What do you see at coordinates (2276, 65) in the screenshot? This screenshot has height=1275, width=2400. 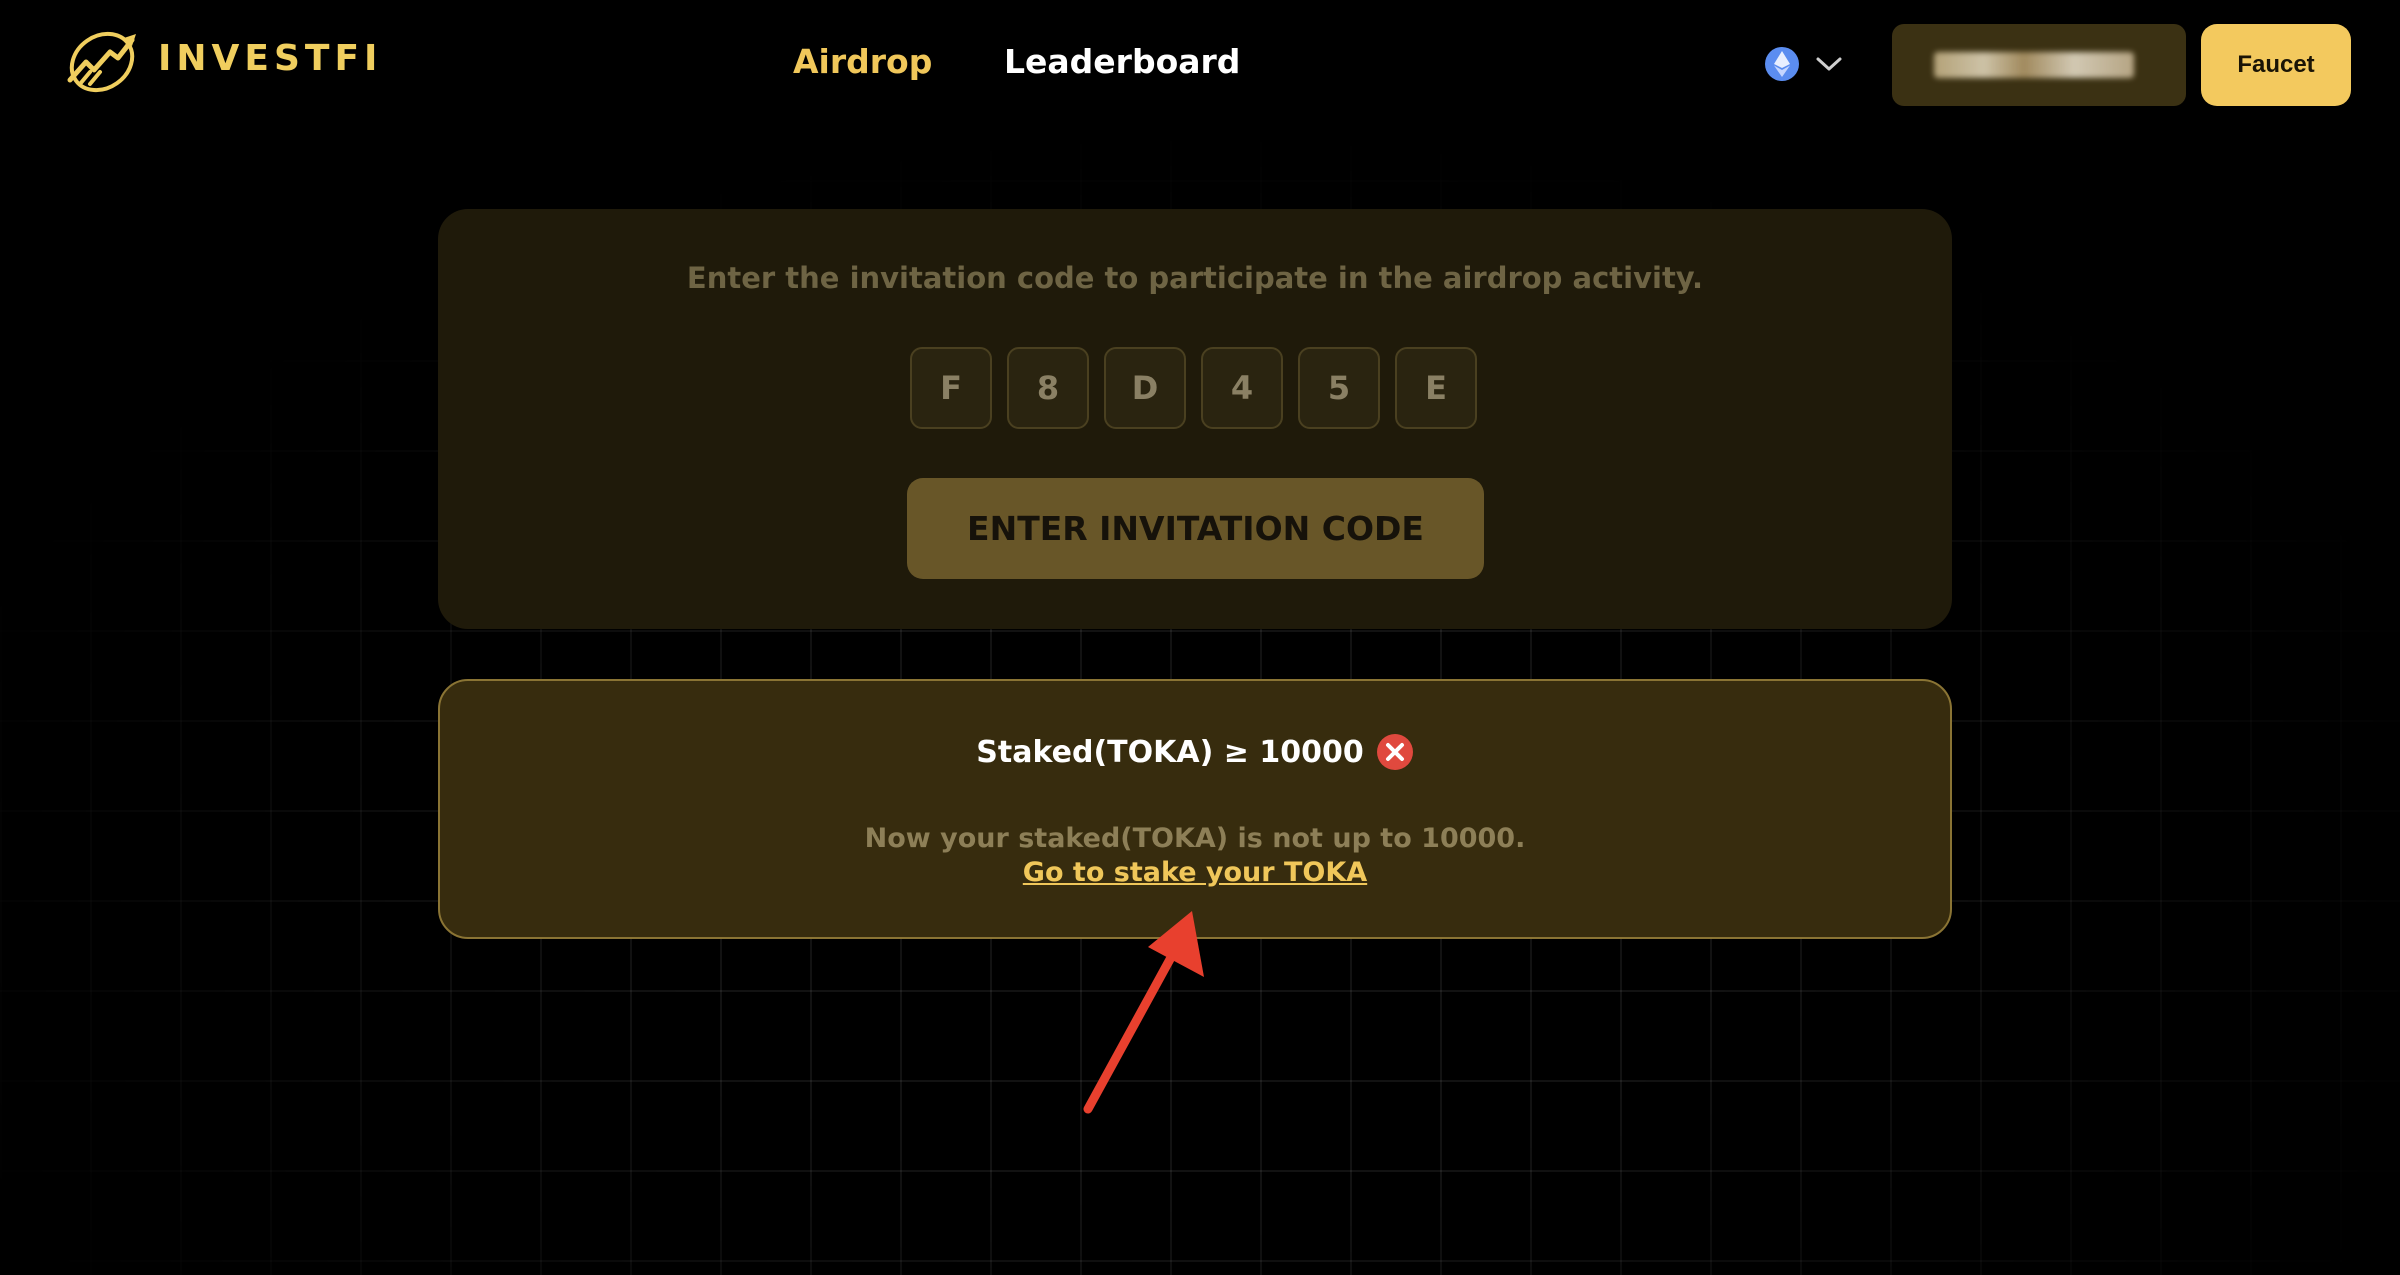 I see `faucet-button: Faucet` at bounding box center [2276, 65].